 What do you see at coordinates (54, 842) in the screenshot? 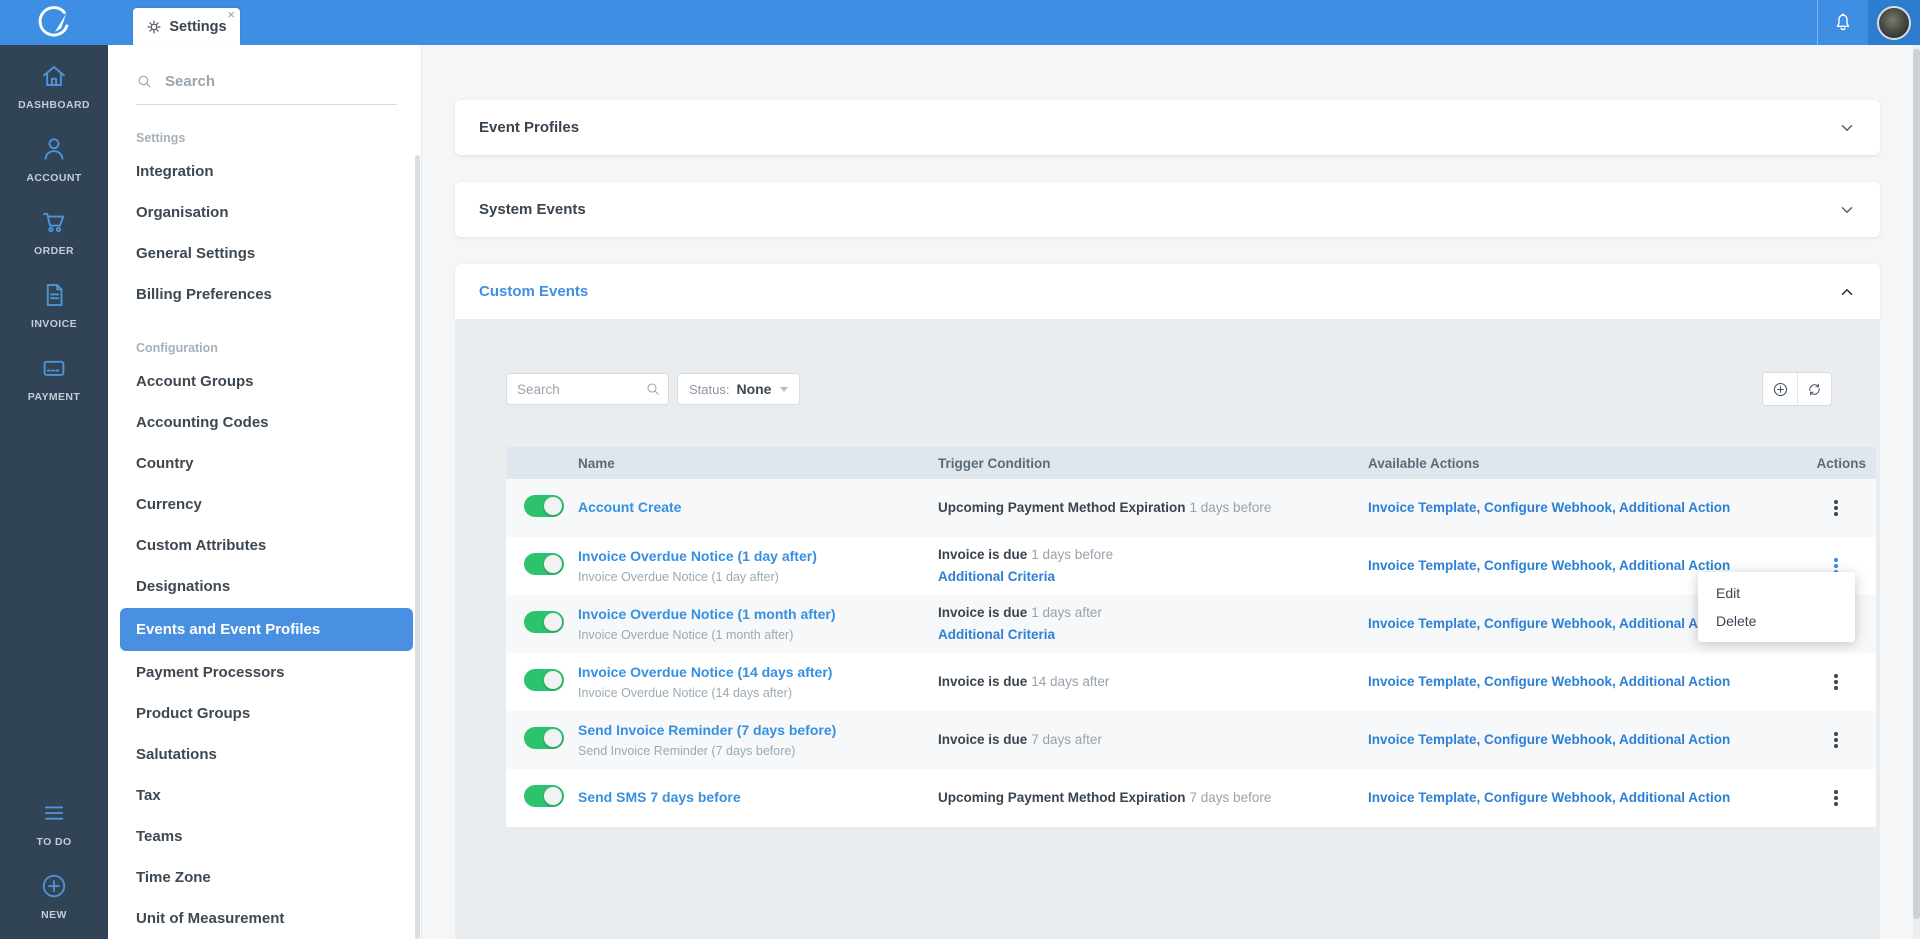
I see `nav-label-todo: TO DO` at bounding box center [54, 842].